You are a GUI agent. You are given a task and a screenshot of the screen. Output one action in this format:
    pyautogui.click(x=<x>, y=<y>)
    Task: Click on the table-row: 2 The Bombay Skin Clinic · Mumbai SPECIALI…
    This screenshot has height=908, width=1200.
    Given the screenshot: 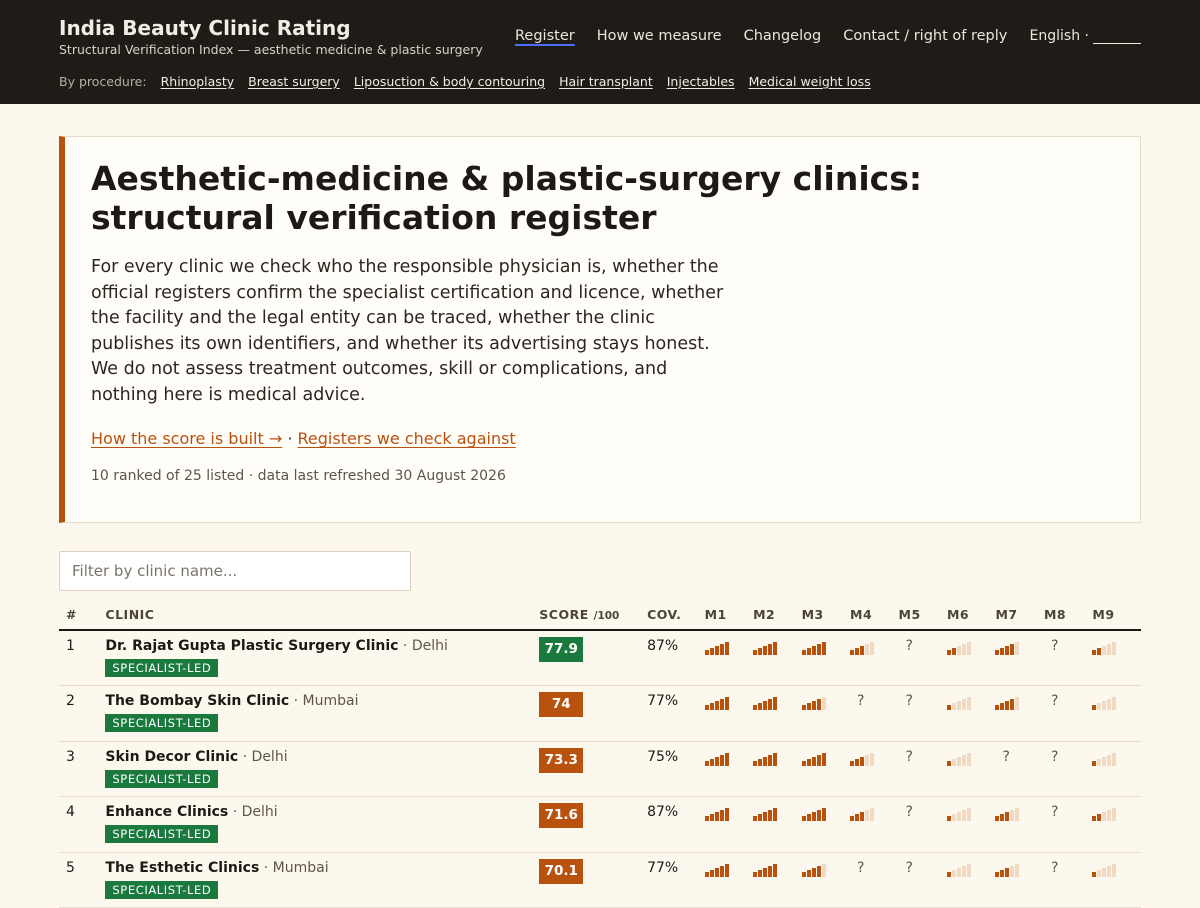 What is the action you would take?
    pyautogui.click(x=600, y=713)
    